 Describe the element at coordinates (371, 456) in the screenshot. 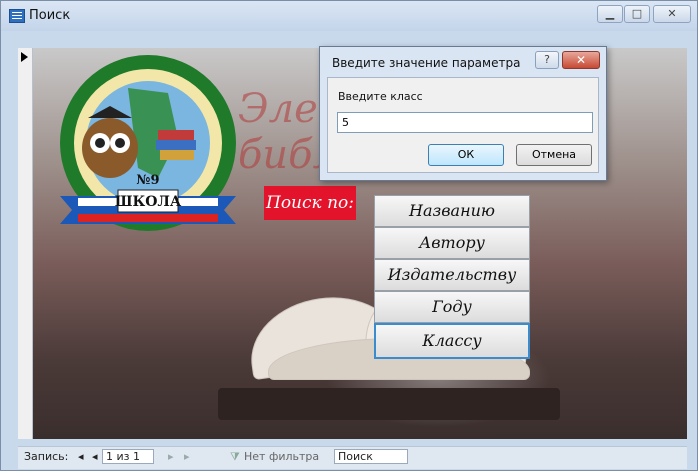

I see `search-box: Поиск` at that location.